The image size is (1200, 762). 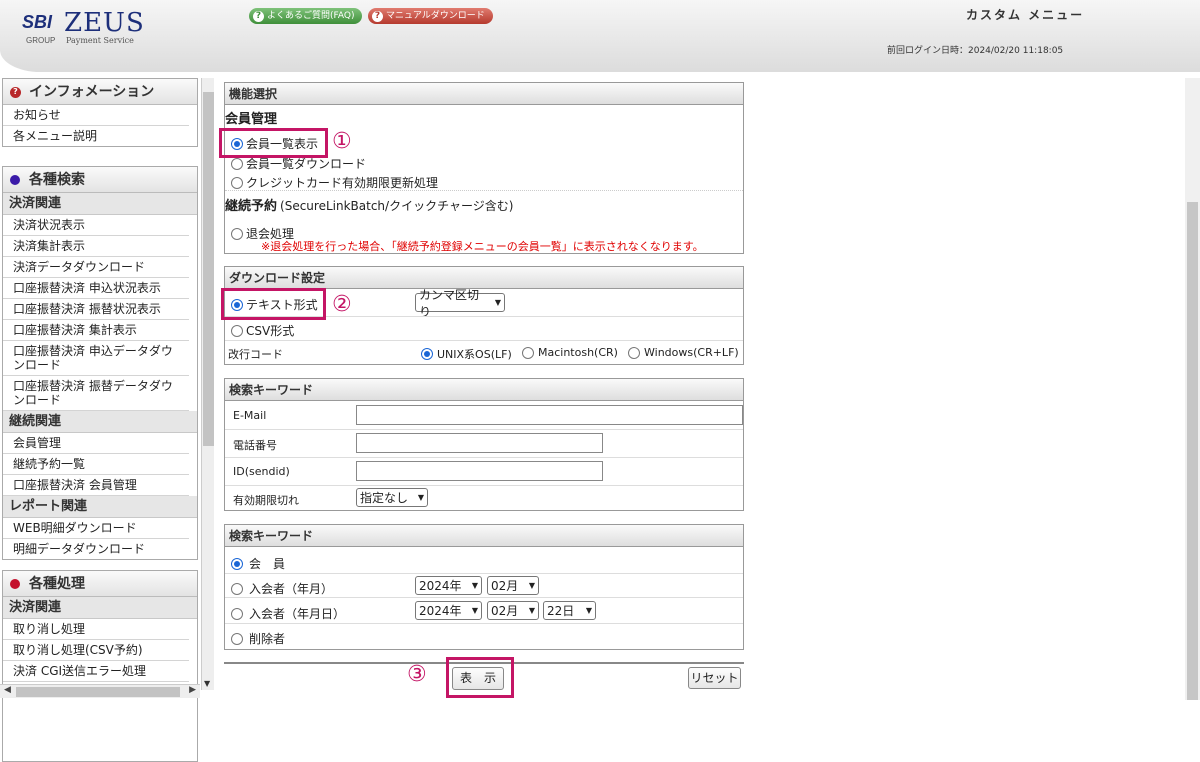 What do you see at coordinates (237, 588) in the screenshot?
I see `join-month-radio` at bounding box center [237, 588].